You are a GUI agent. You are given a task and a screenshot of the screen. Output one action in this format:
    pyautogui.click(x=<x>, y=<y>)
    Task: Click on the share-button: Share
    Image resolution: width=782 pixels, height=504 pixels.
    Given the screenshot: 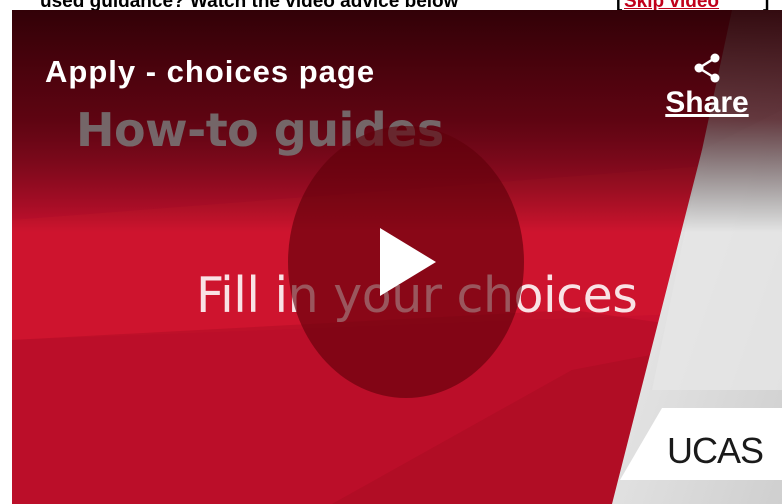 What is the action you would take?
    pyautogui.click(x=707, y=91)
    